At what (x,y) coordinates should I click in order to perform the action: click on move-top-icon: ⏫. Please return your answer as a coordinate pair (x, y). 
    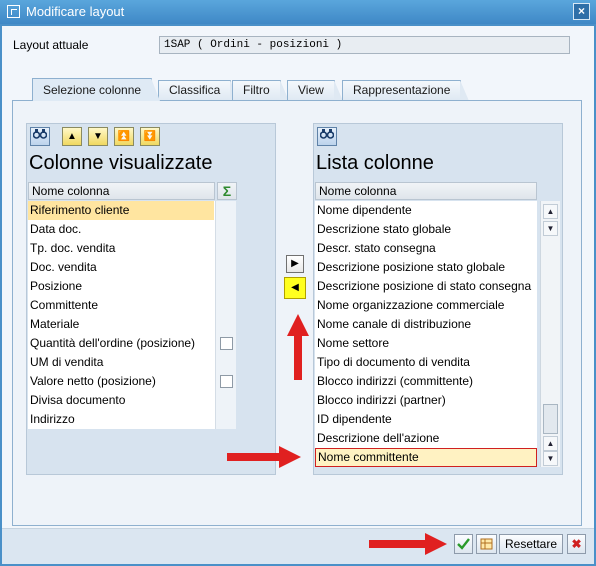
    Looking at the image, I should click on (124, 136).